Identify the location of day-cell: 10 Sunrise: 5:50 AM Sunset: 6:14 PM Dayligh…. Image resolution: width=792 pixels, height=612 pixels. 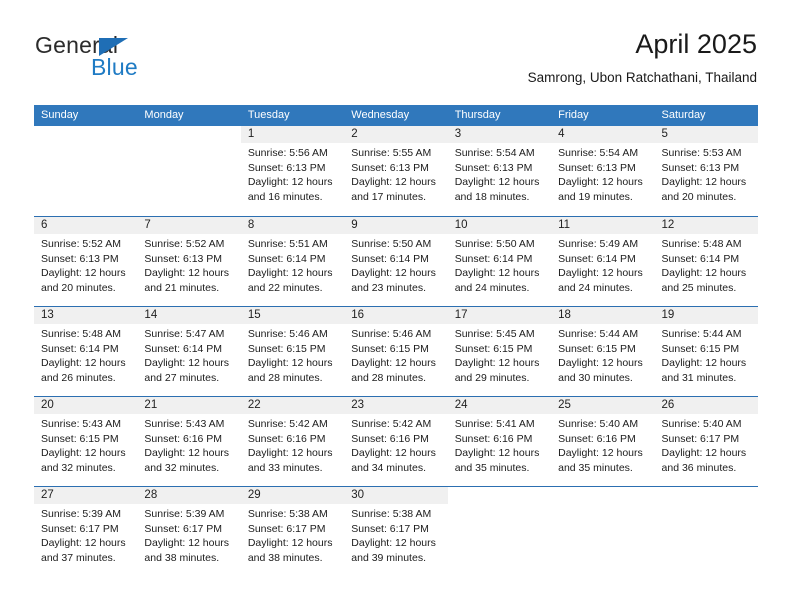
(499, 261).